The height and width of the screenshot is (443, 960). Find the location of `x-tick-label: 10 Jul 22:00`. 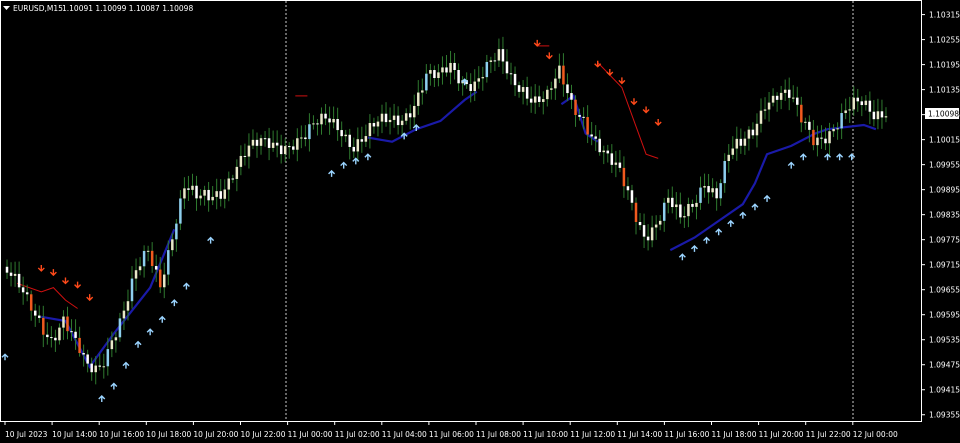

x-tick-label: 10 Jul 22:00 is located at coordinates (263, 434).